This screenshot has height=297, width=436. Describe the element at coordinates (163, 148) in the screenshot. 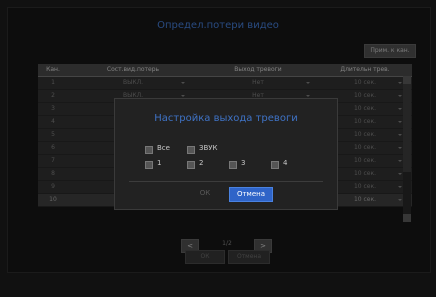

I see `label-all: Все` at that location.